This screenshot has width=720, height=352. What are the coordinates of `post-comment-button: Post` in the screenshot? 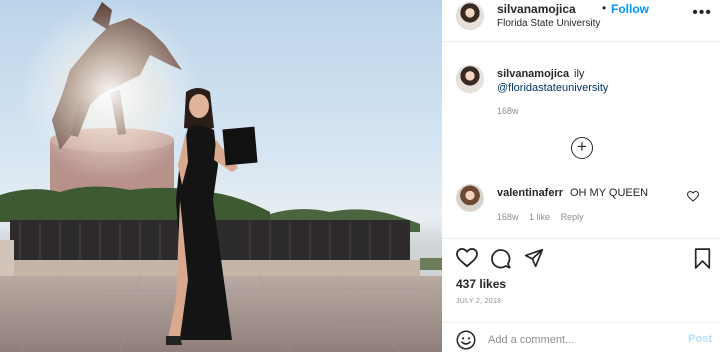 It's located at (700, 339).